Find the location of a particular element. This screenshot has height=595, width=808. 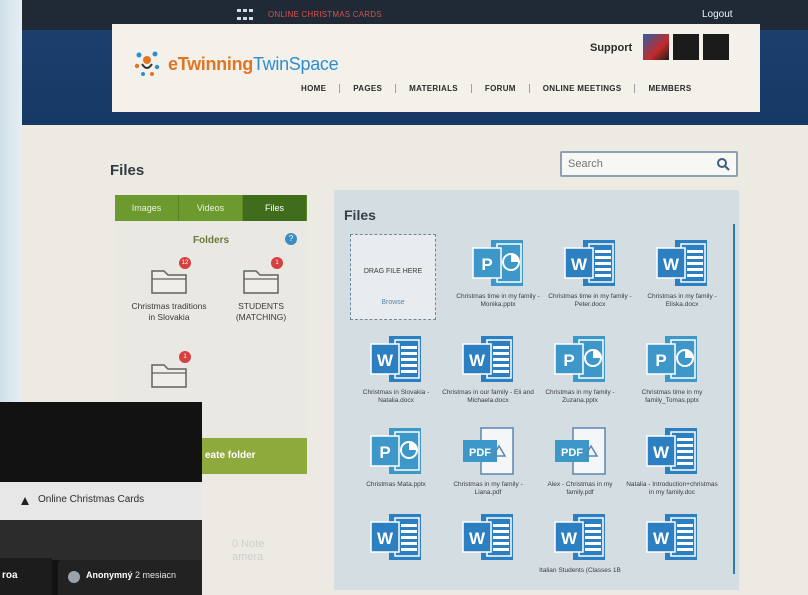

file-name: Christmas time in my family - Peter.docx is located at coordinates (590, 300).